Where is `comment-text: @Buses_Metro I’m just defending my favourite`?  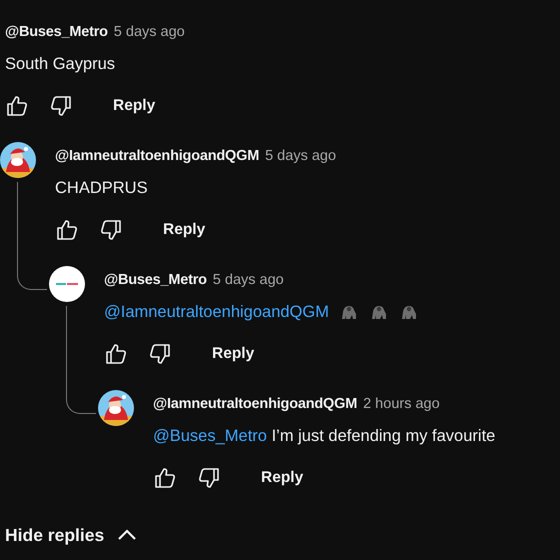 comment-text: @Buses_Metro I’m just defending my favourite is located at coordinates (324, 436).